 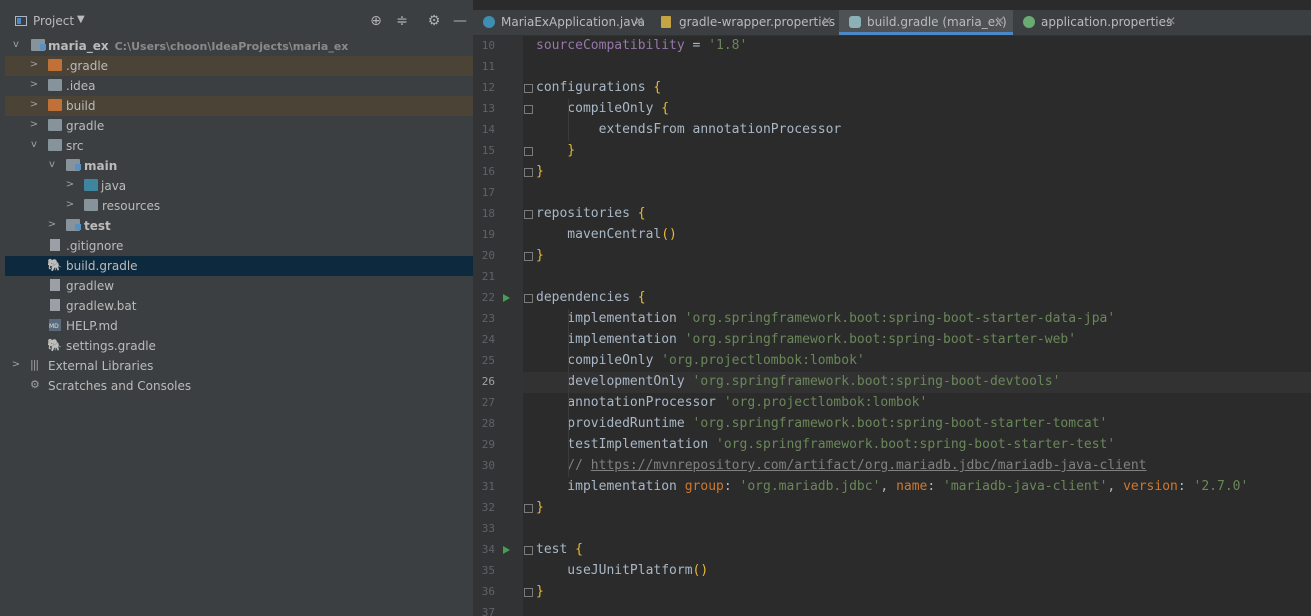 I want to click on locate-file-icon: ⊕, so click(x=376, y=21).